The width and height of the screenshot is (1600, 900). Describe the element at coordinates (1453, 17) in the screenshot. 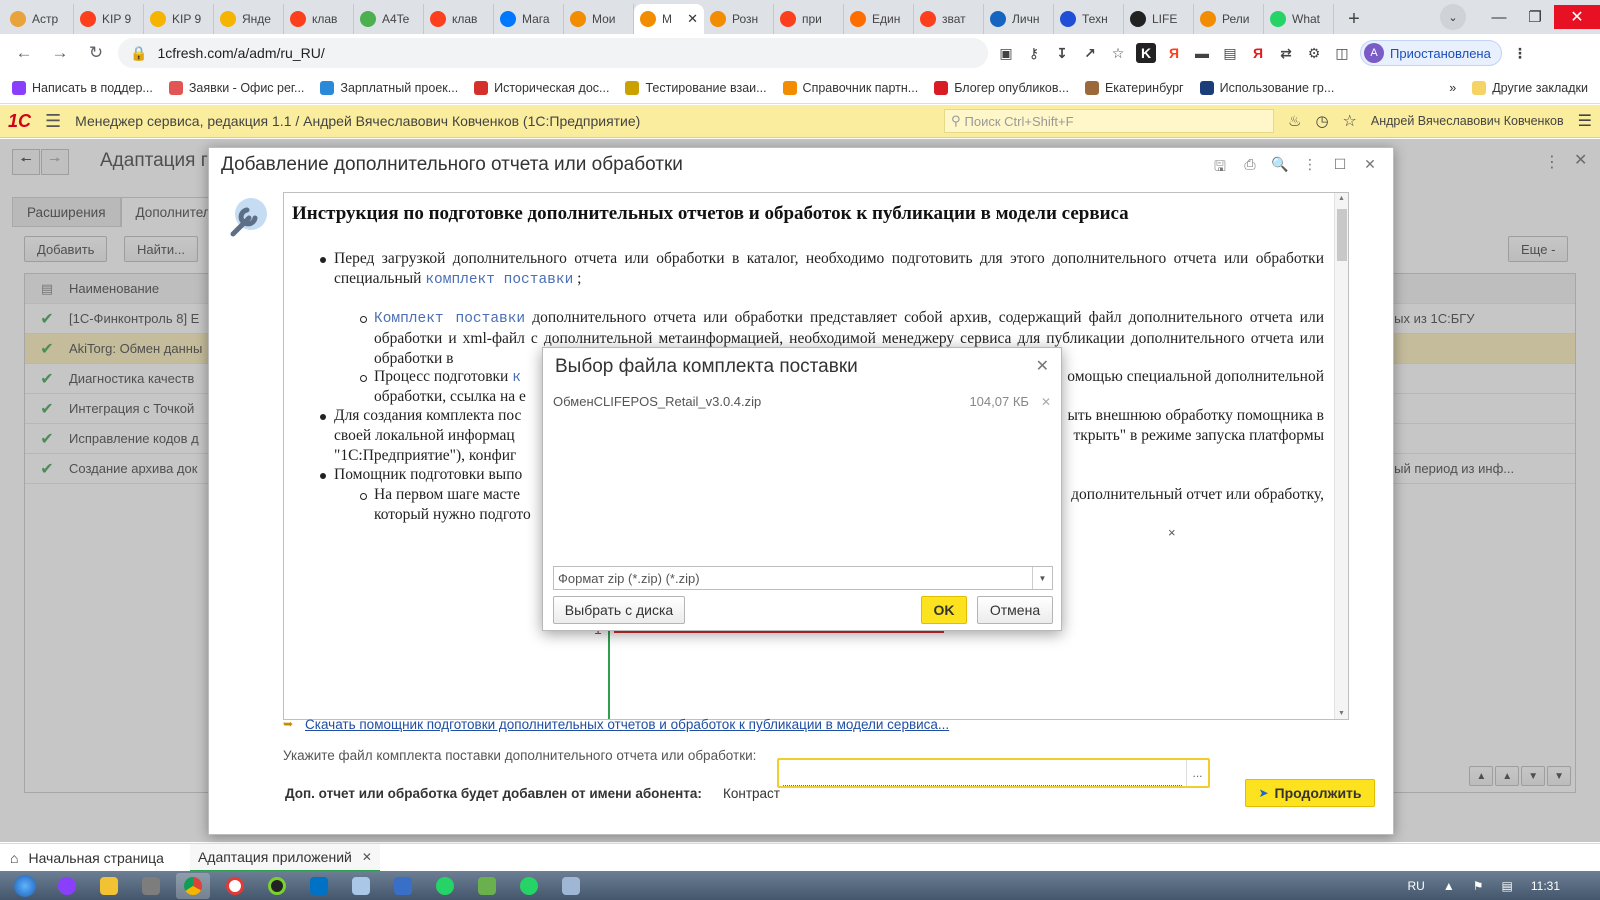

I see `tab-search-icon: ⌄` at that location.